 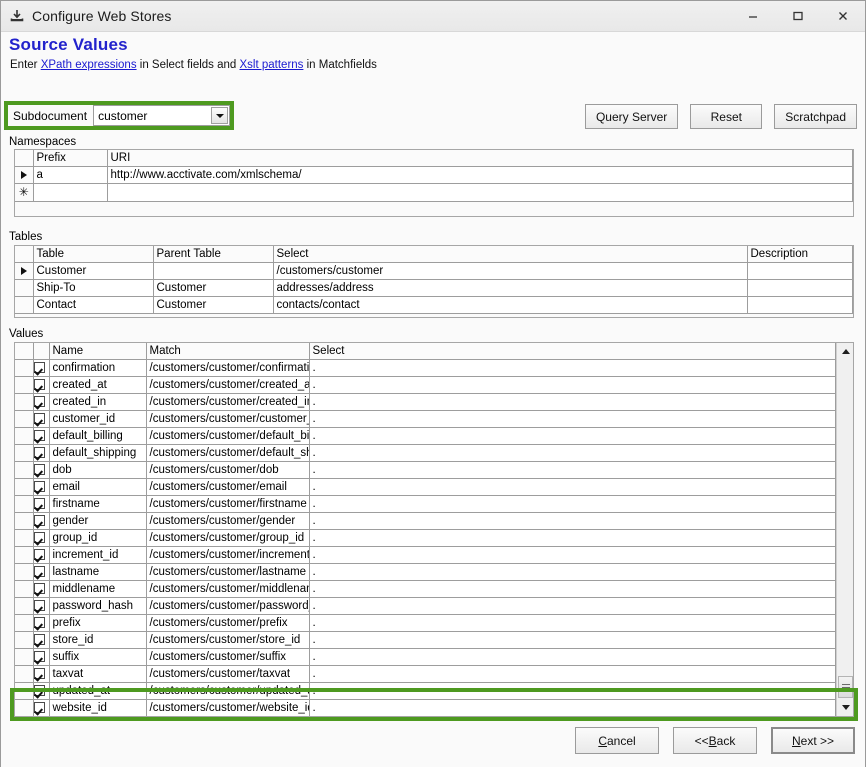 What do you see at coordinates (228, 572) in the screenshot?
I see `value-match: /customers/customer/lastname` at bounding box center [228, 572].